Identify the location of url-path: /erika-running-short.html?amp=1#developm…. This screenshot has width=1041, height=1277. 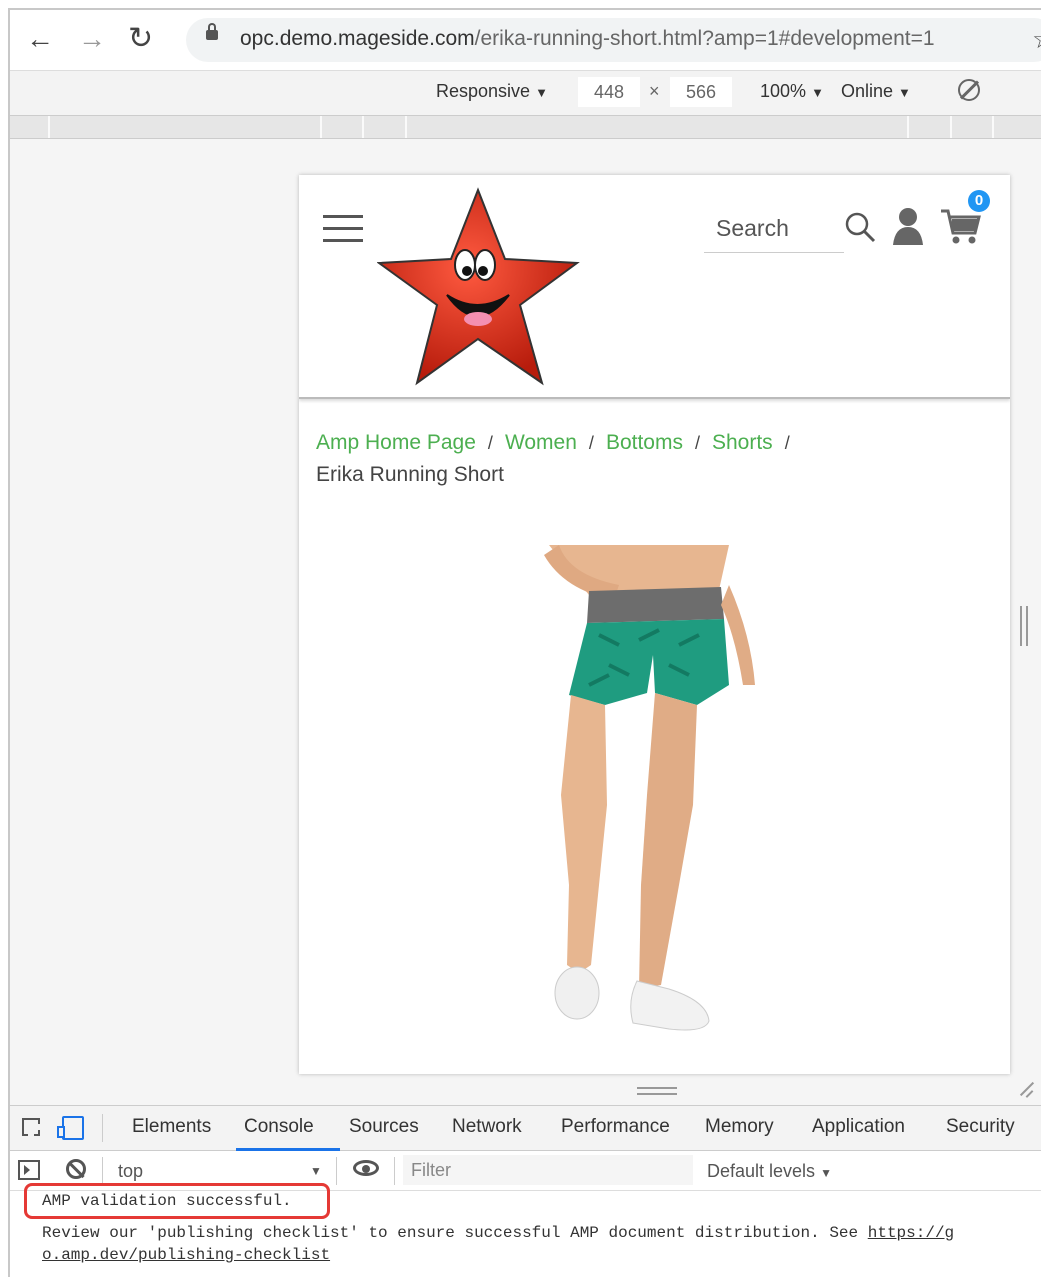
(704, 38).